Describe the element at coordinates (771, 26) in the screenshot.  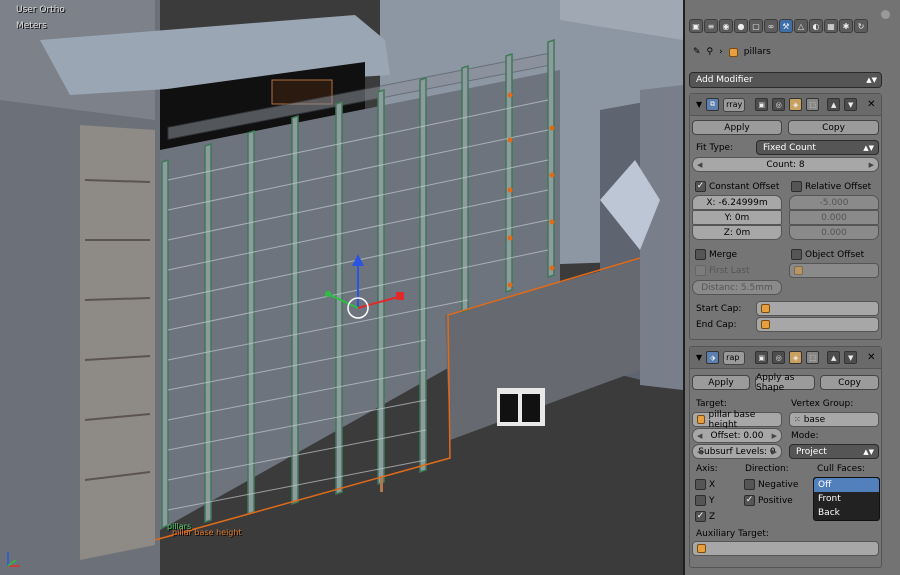
I see `constraints-icon: ∞` at that location.